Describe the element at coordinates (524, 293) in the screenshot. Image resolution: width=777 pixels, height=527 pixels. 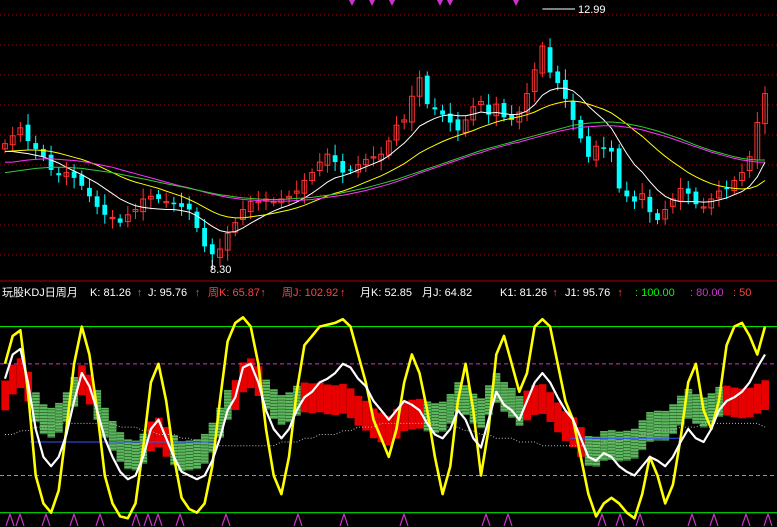
I see `indicator-value: K1: 81.26` at that location.